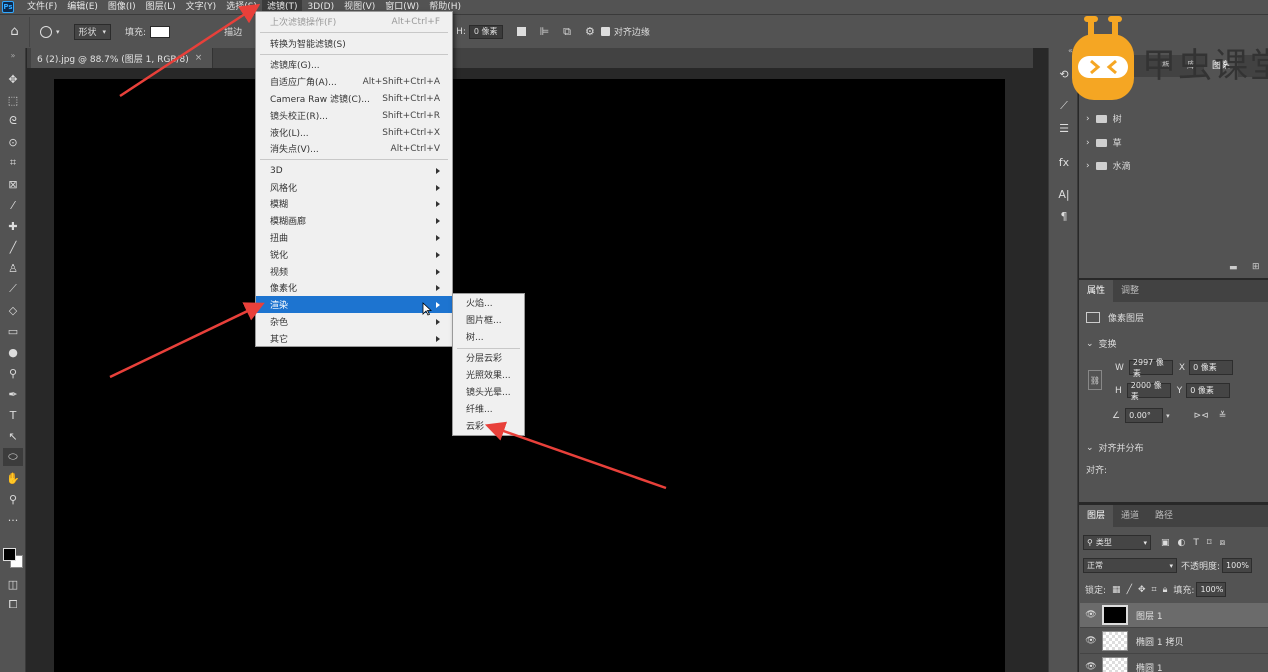 This screenshot has width=1268, height=672. Describe the element at coordinates (13, 226) in the screenshot. I see `healing-brush-tool-icon: ✚` at that location.